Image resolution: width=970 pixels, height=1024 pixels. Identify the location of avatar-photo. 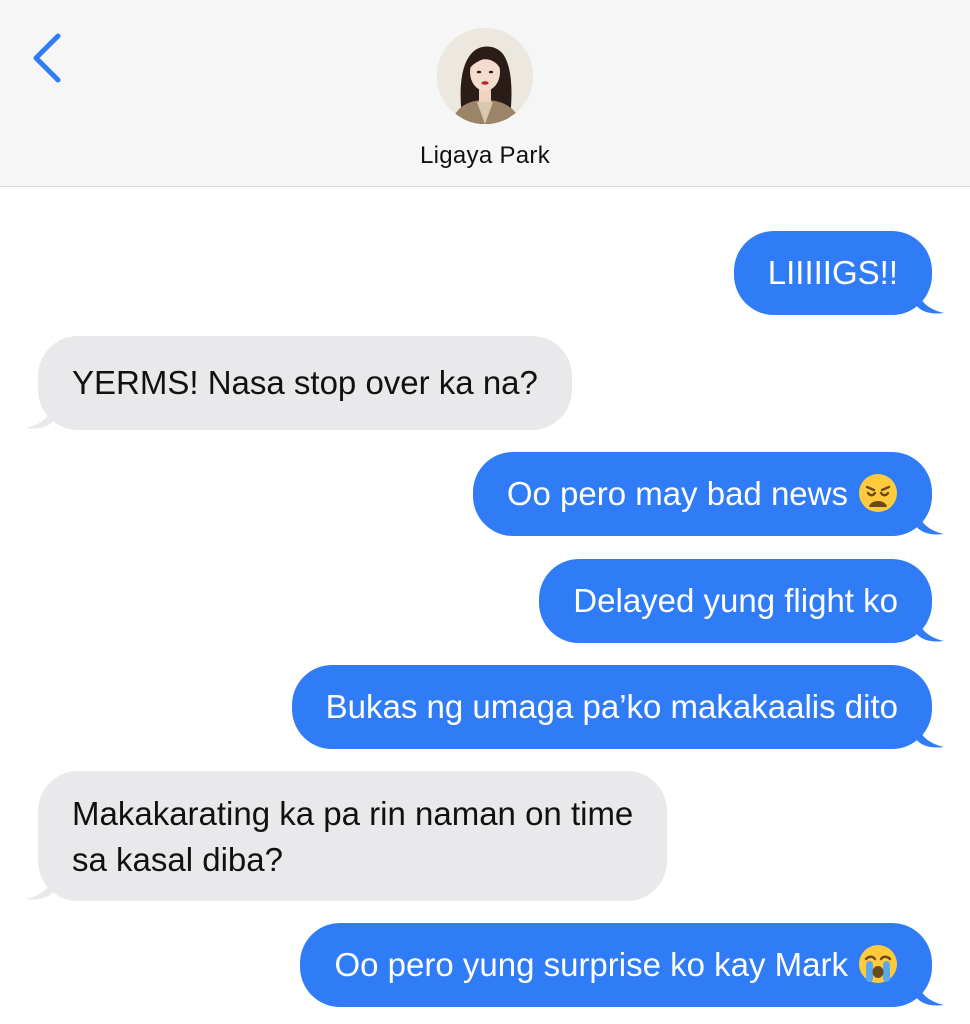
(485, 76).